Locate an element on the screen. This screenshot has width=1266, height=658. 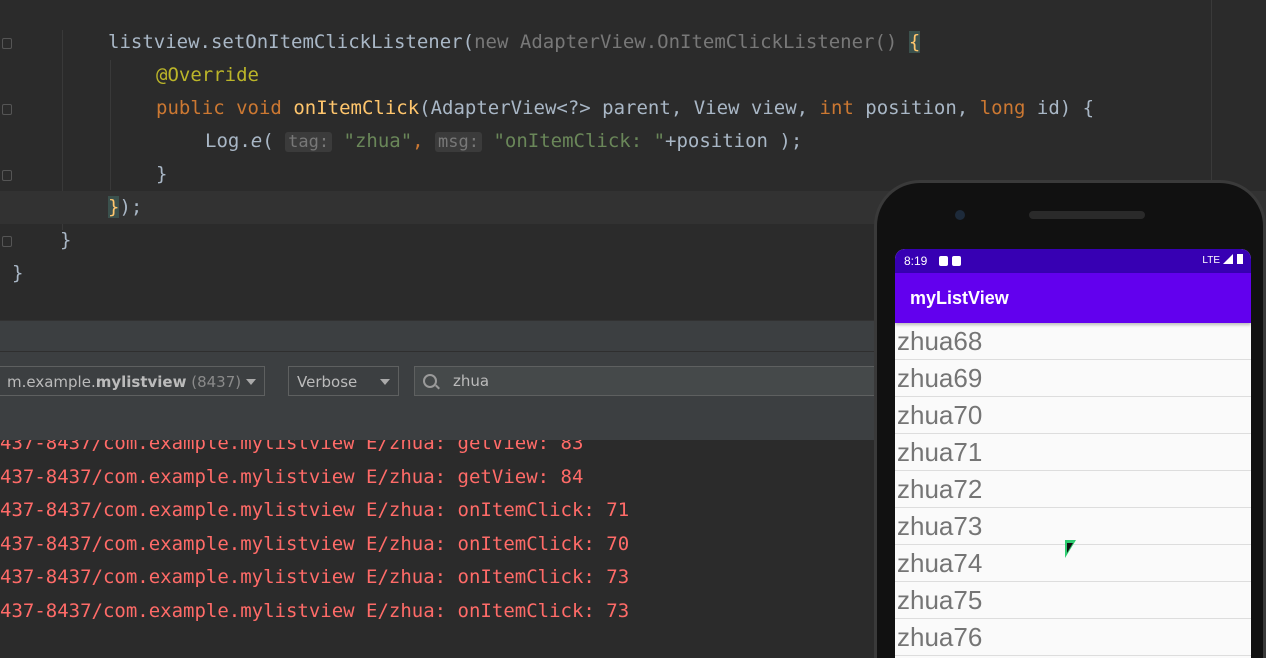
notification-icon is located at coordinates (943, 261).